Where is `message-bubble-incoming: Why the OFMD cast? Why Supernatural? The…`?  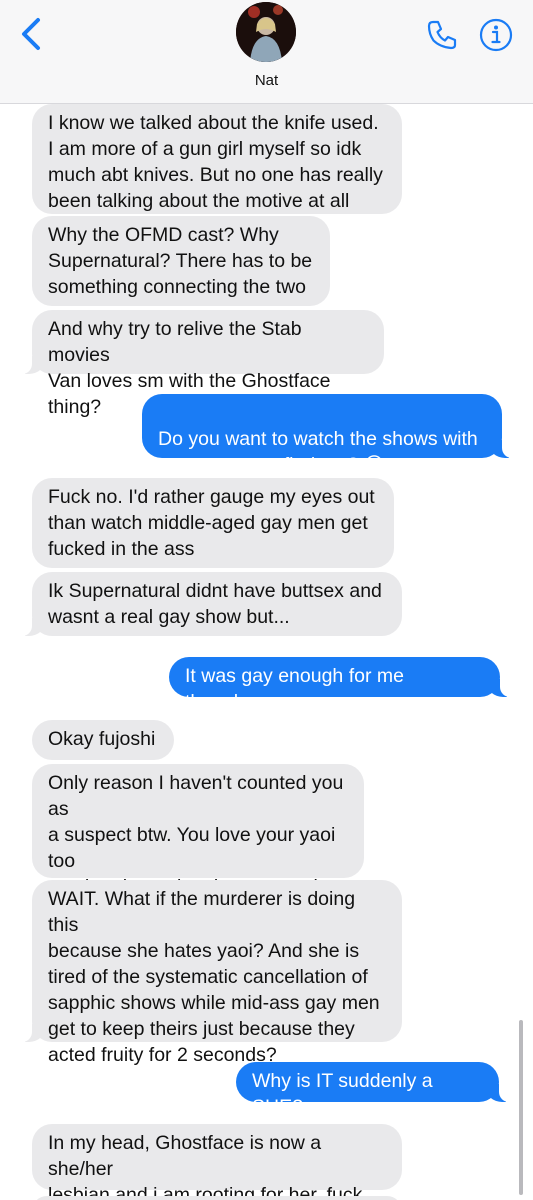
message-bubble-incoming: Why the OFMD cast? Why Supernatural? The… is located at coordinates (181, 261).